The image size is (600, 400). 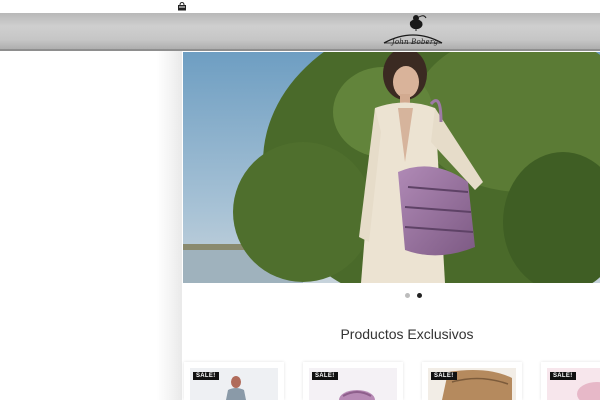 What do you see at coordinates (300, 6) in the screenshot?
I see `top-bar` at bounding box center [300, 6].